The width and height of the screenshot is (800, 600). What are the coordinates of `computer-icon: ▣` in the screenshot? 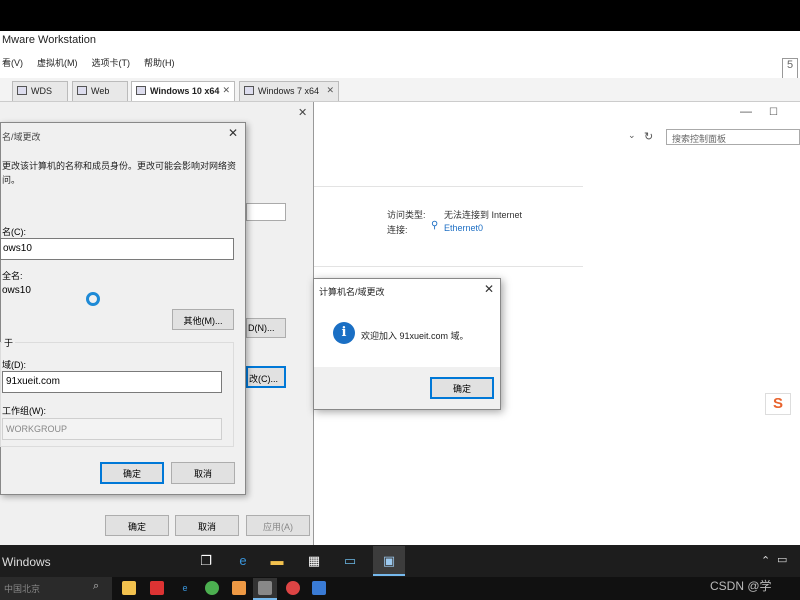 It's located at (389, 560).